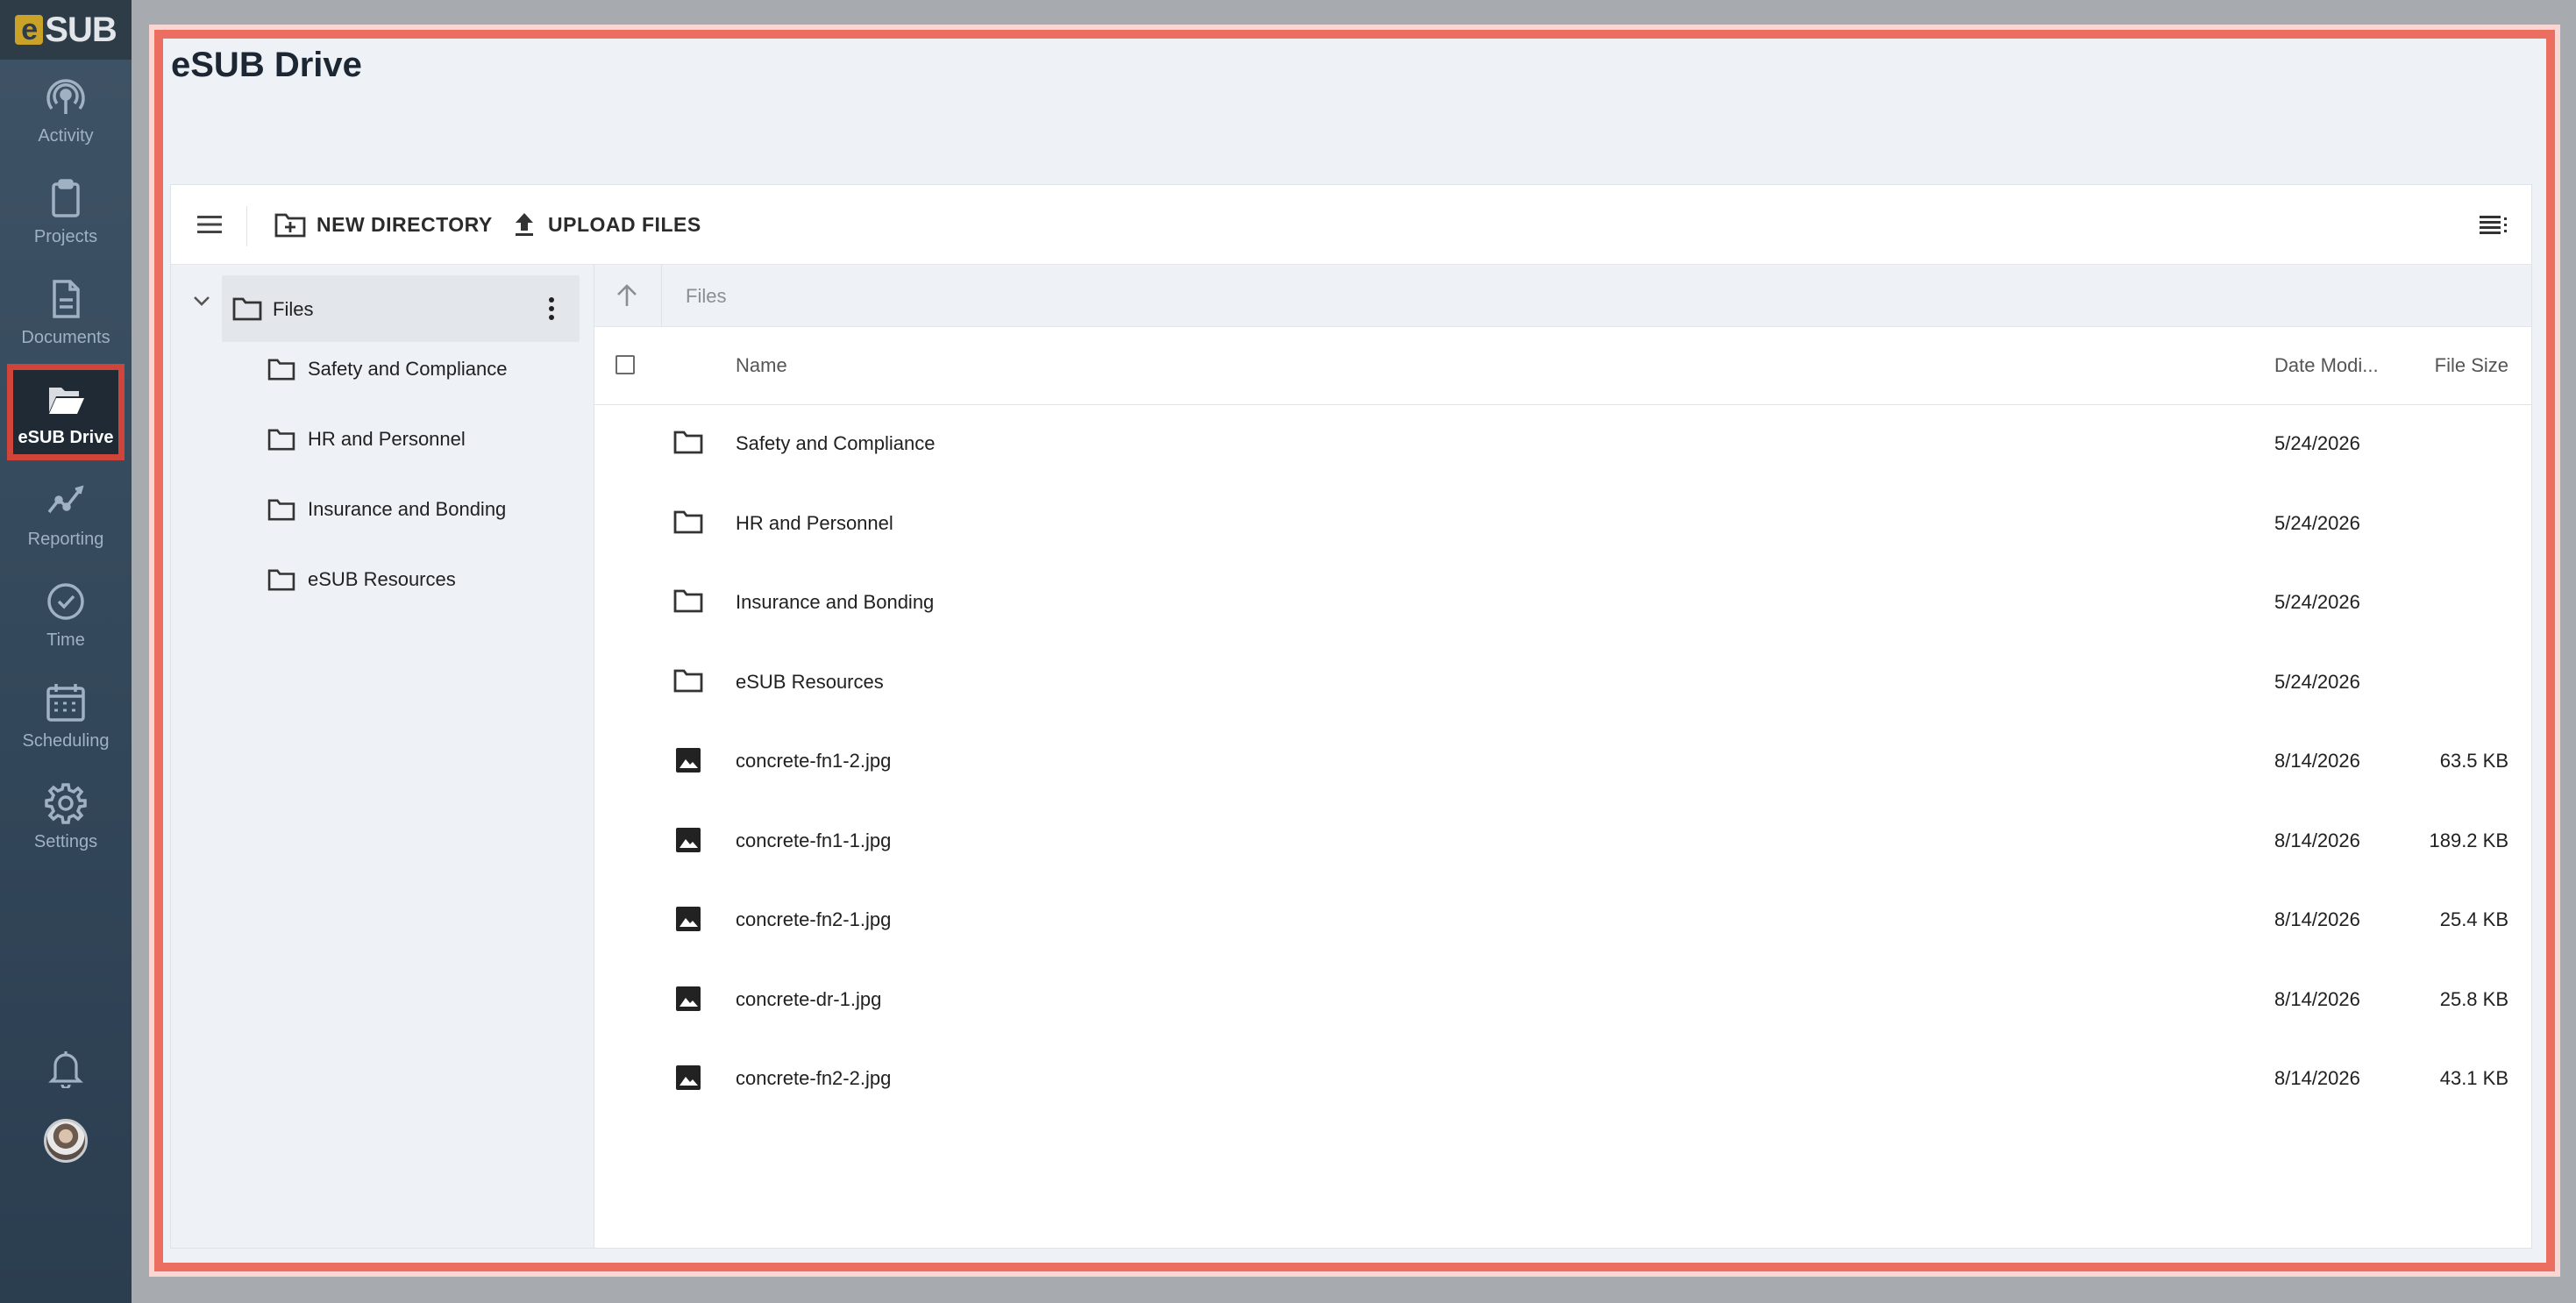 Image resolution: width=2576 pixels, height=1303 pixels. I want to click on table-row: HR and Personnel 5/24/2026, so click(1562, 524).